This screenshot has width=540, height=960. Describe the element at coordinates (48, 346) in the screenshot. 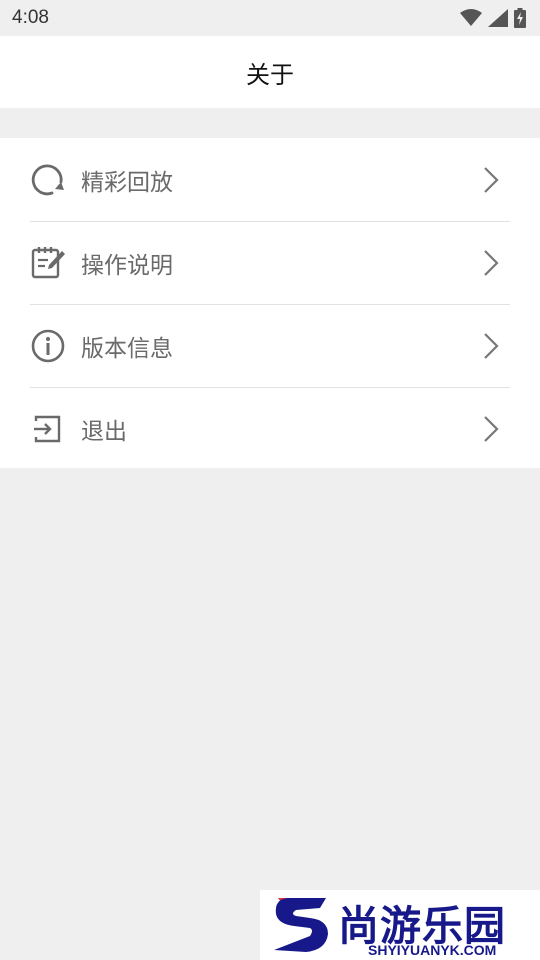

I see `info-icon` at that location.